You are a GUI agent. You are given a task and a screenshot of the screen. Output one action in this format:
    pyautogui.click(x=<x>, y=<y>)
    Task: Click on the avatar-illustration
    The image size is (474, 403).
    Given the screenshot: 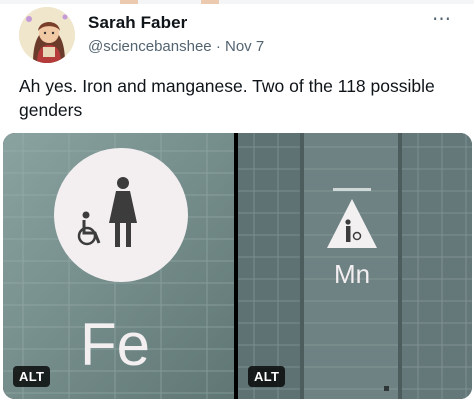 What is the action you would take?
    pyautogui.click(x=47, y=35)
    